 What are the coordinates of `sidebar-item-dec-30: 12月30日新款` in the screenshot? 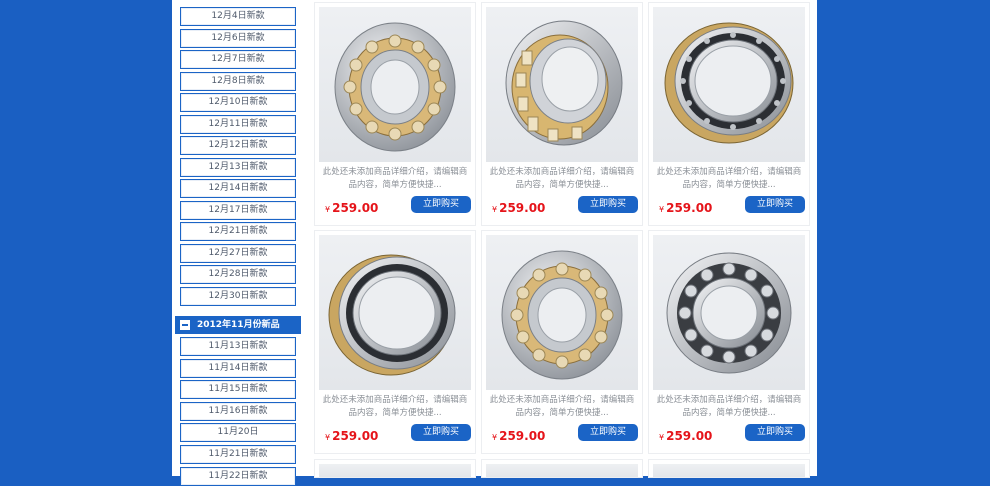 It's located at (238, 296).